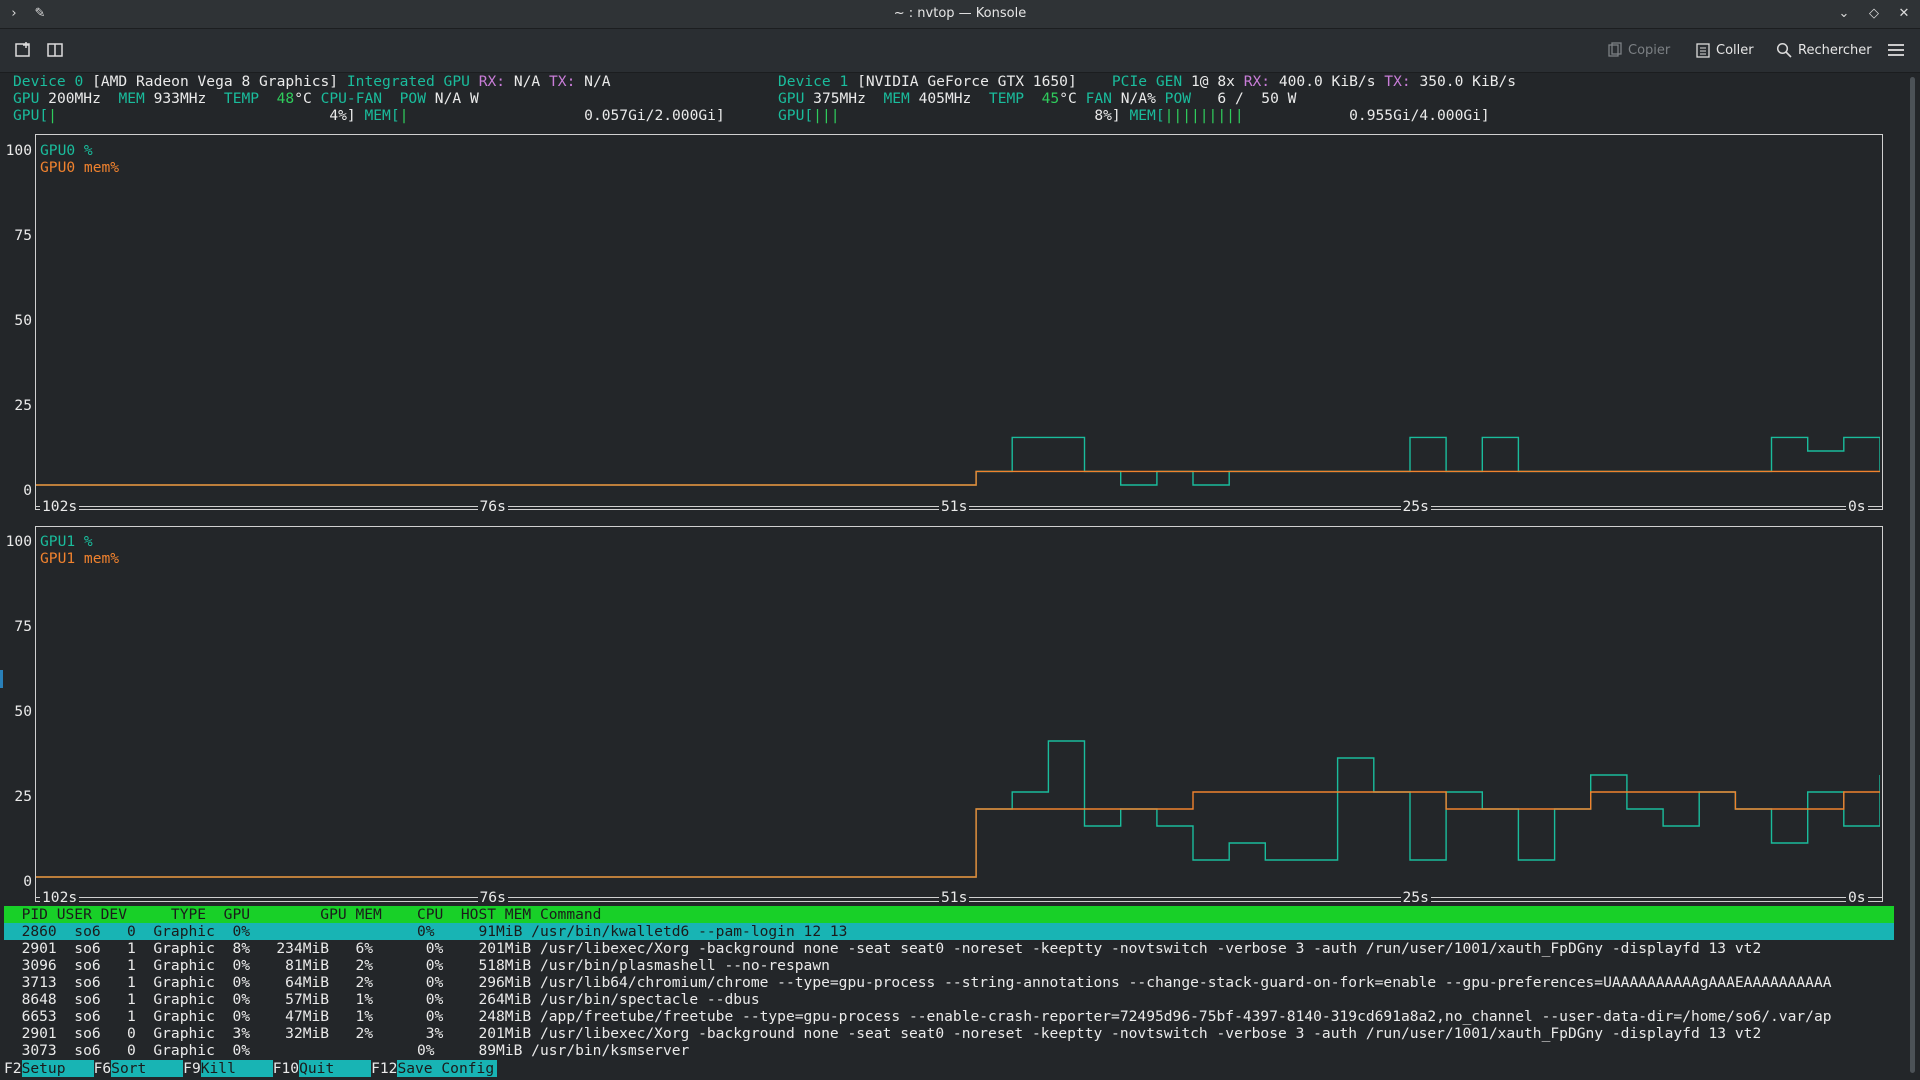 This screenshot has width=1920, height=1080. What do you see at coordinates (1857, 897) in the screenshot?
I see `xaxis-tick-label: 0s` at bounding box center [1857, 897].